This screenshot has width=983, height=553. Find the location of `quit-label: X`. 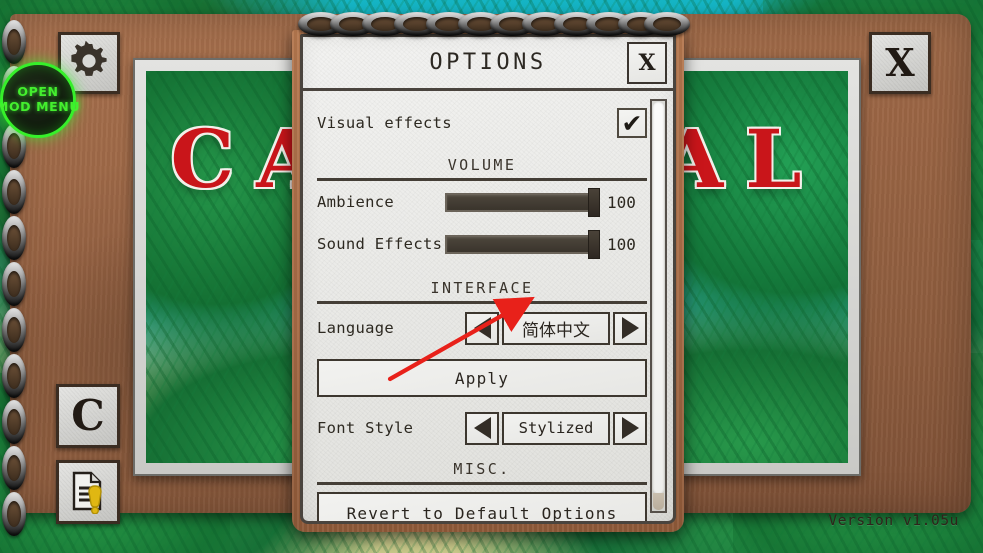

quit-label: X is located at coordinates (900, 62).